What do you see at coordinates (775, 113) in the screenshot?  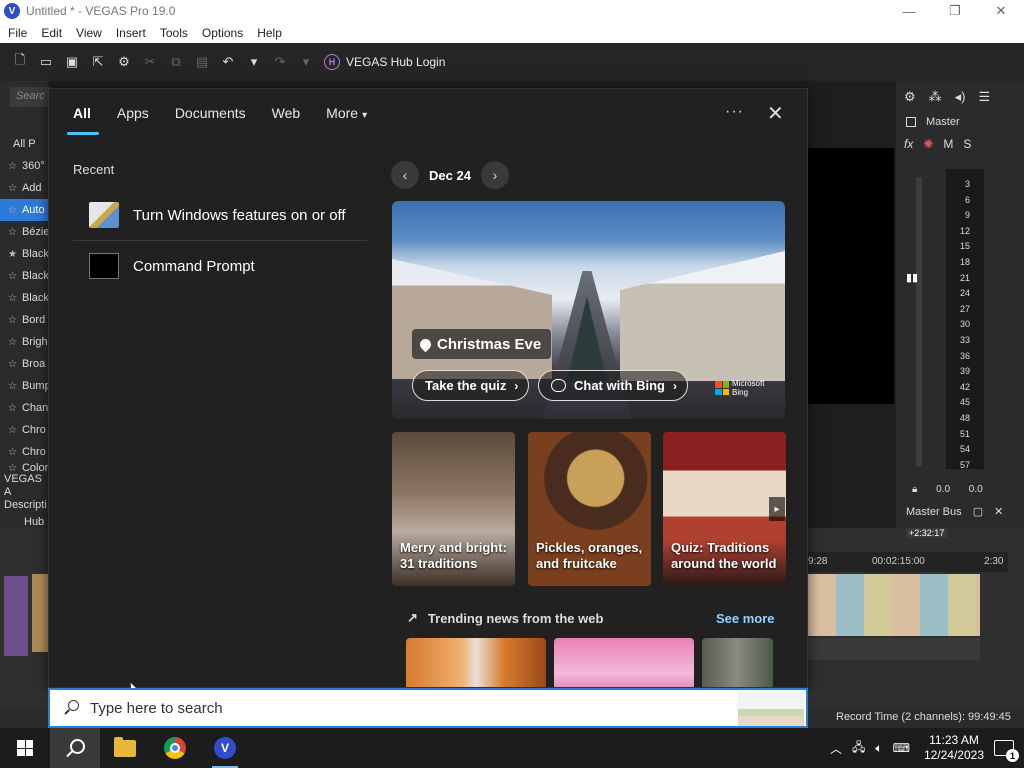 I see `close-flyout-button: ✕` at bounding box center [775, 113].